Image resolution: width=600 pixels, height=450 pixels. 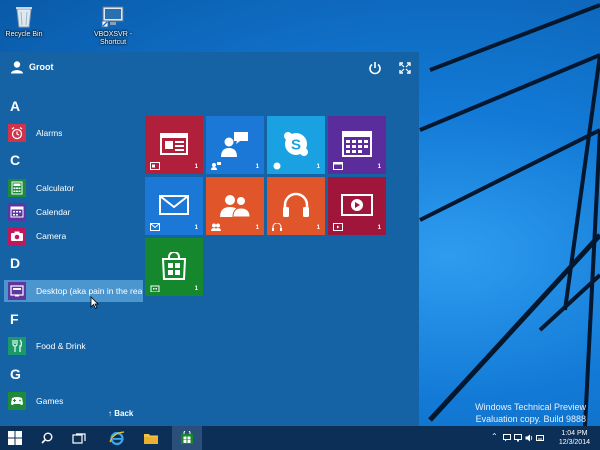 I want to click on power-icon, so click(x=375, y=68).